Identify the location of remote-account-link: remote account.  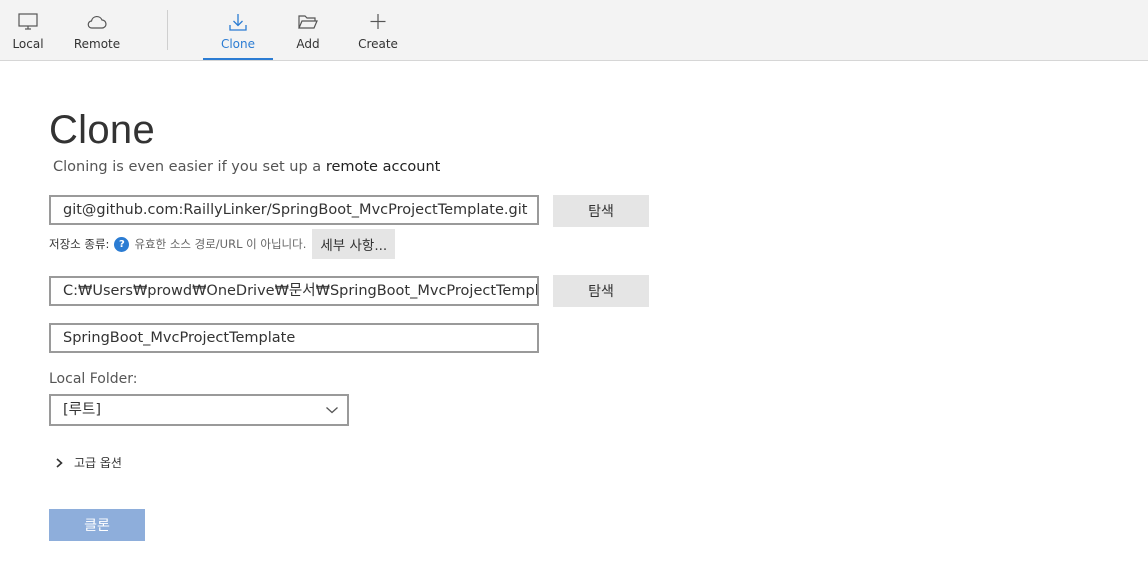
(383, 167).